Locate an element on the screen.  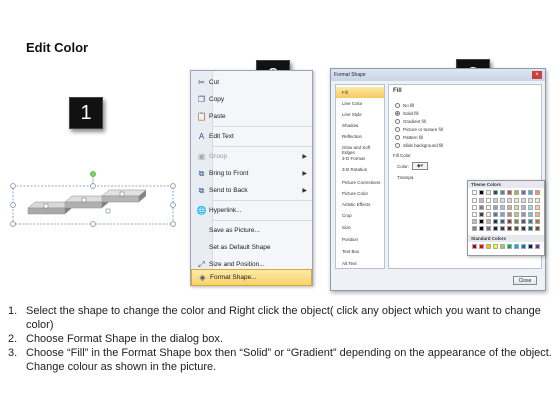
picture-texture-fill-option: Picture or texture fill is located at coordinates (419, 129).